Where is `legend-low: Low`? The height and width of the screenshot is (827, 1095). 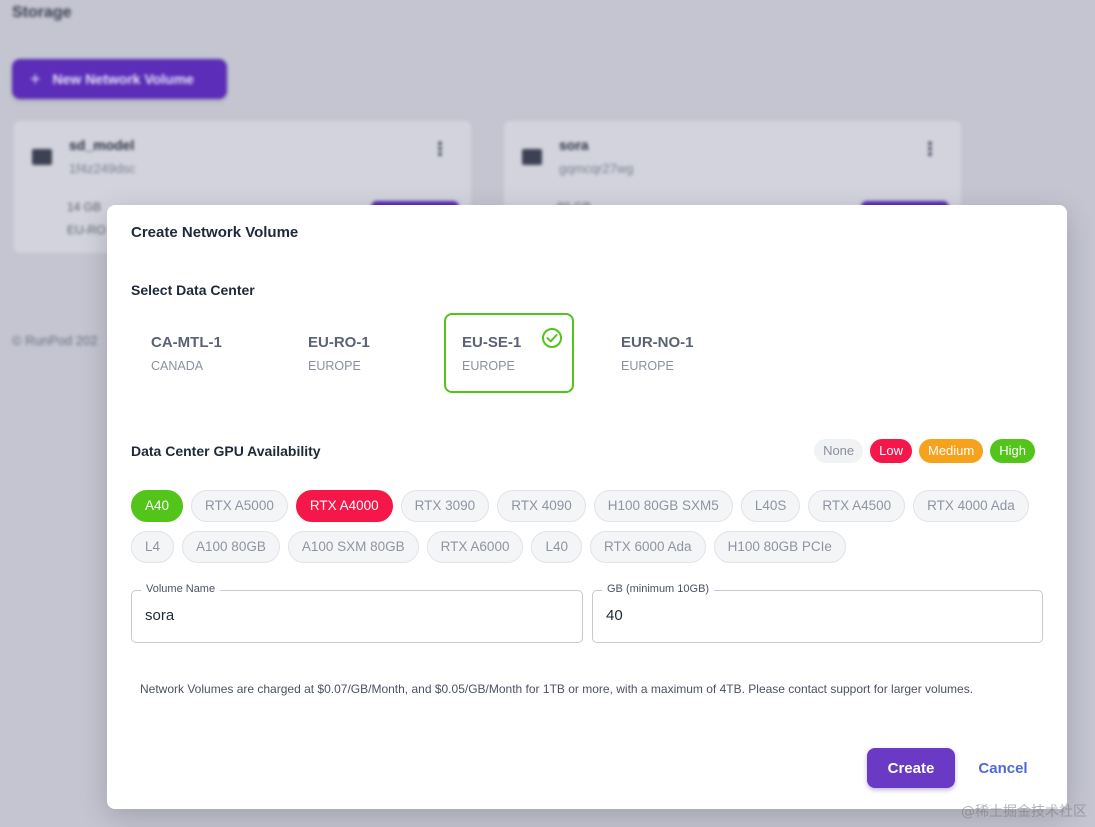
legend-low: Low is located at coordinates (891, 451).